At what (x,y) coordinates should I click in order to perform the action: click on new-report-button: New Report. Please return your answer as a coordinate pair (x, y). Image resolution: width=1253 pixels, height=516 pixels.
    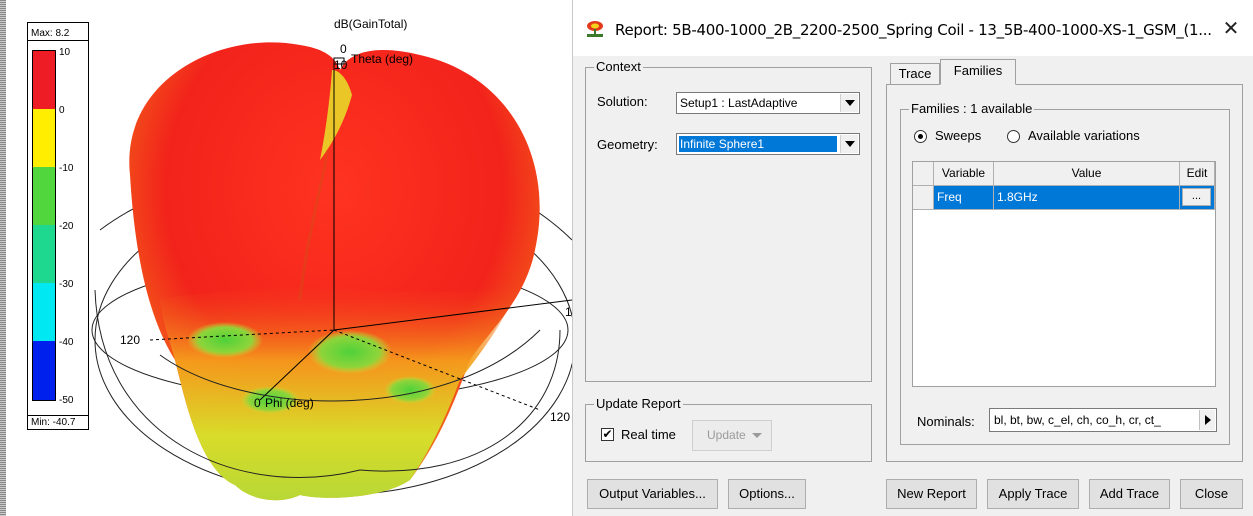
    Looking at the image, I should click on (931, 494).